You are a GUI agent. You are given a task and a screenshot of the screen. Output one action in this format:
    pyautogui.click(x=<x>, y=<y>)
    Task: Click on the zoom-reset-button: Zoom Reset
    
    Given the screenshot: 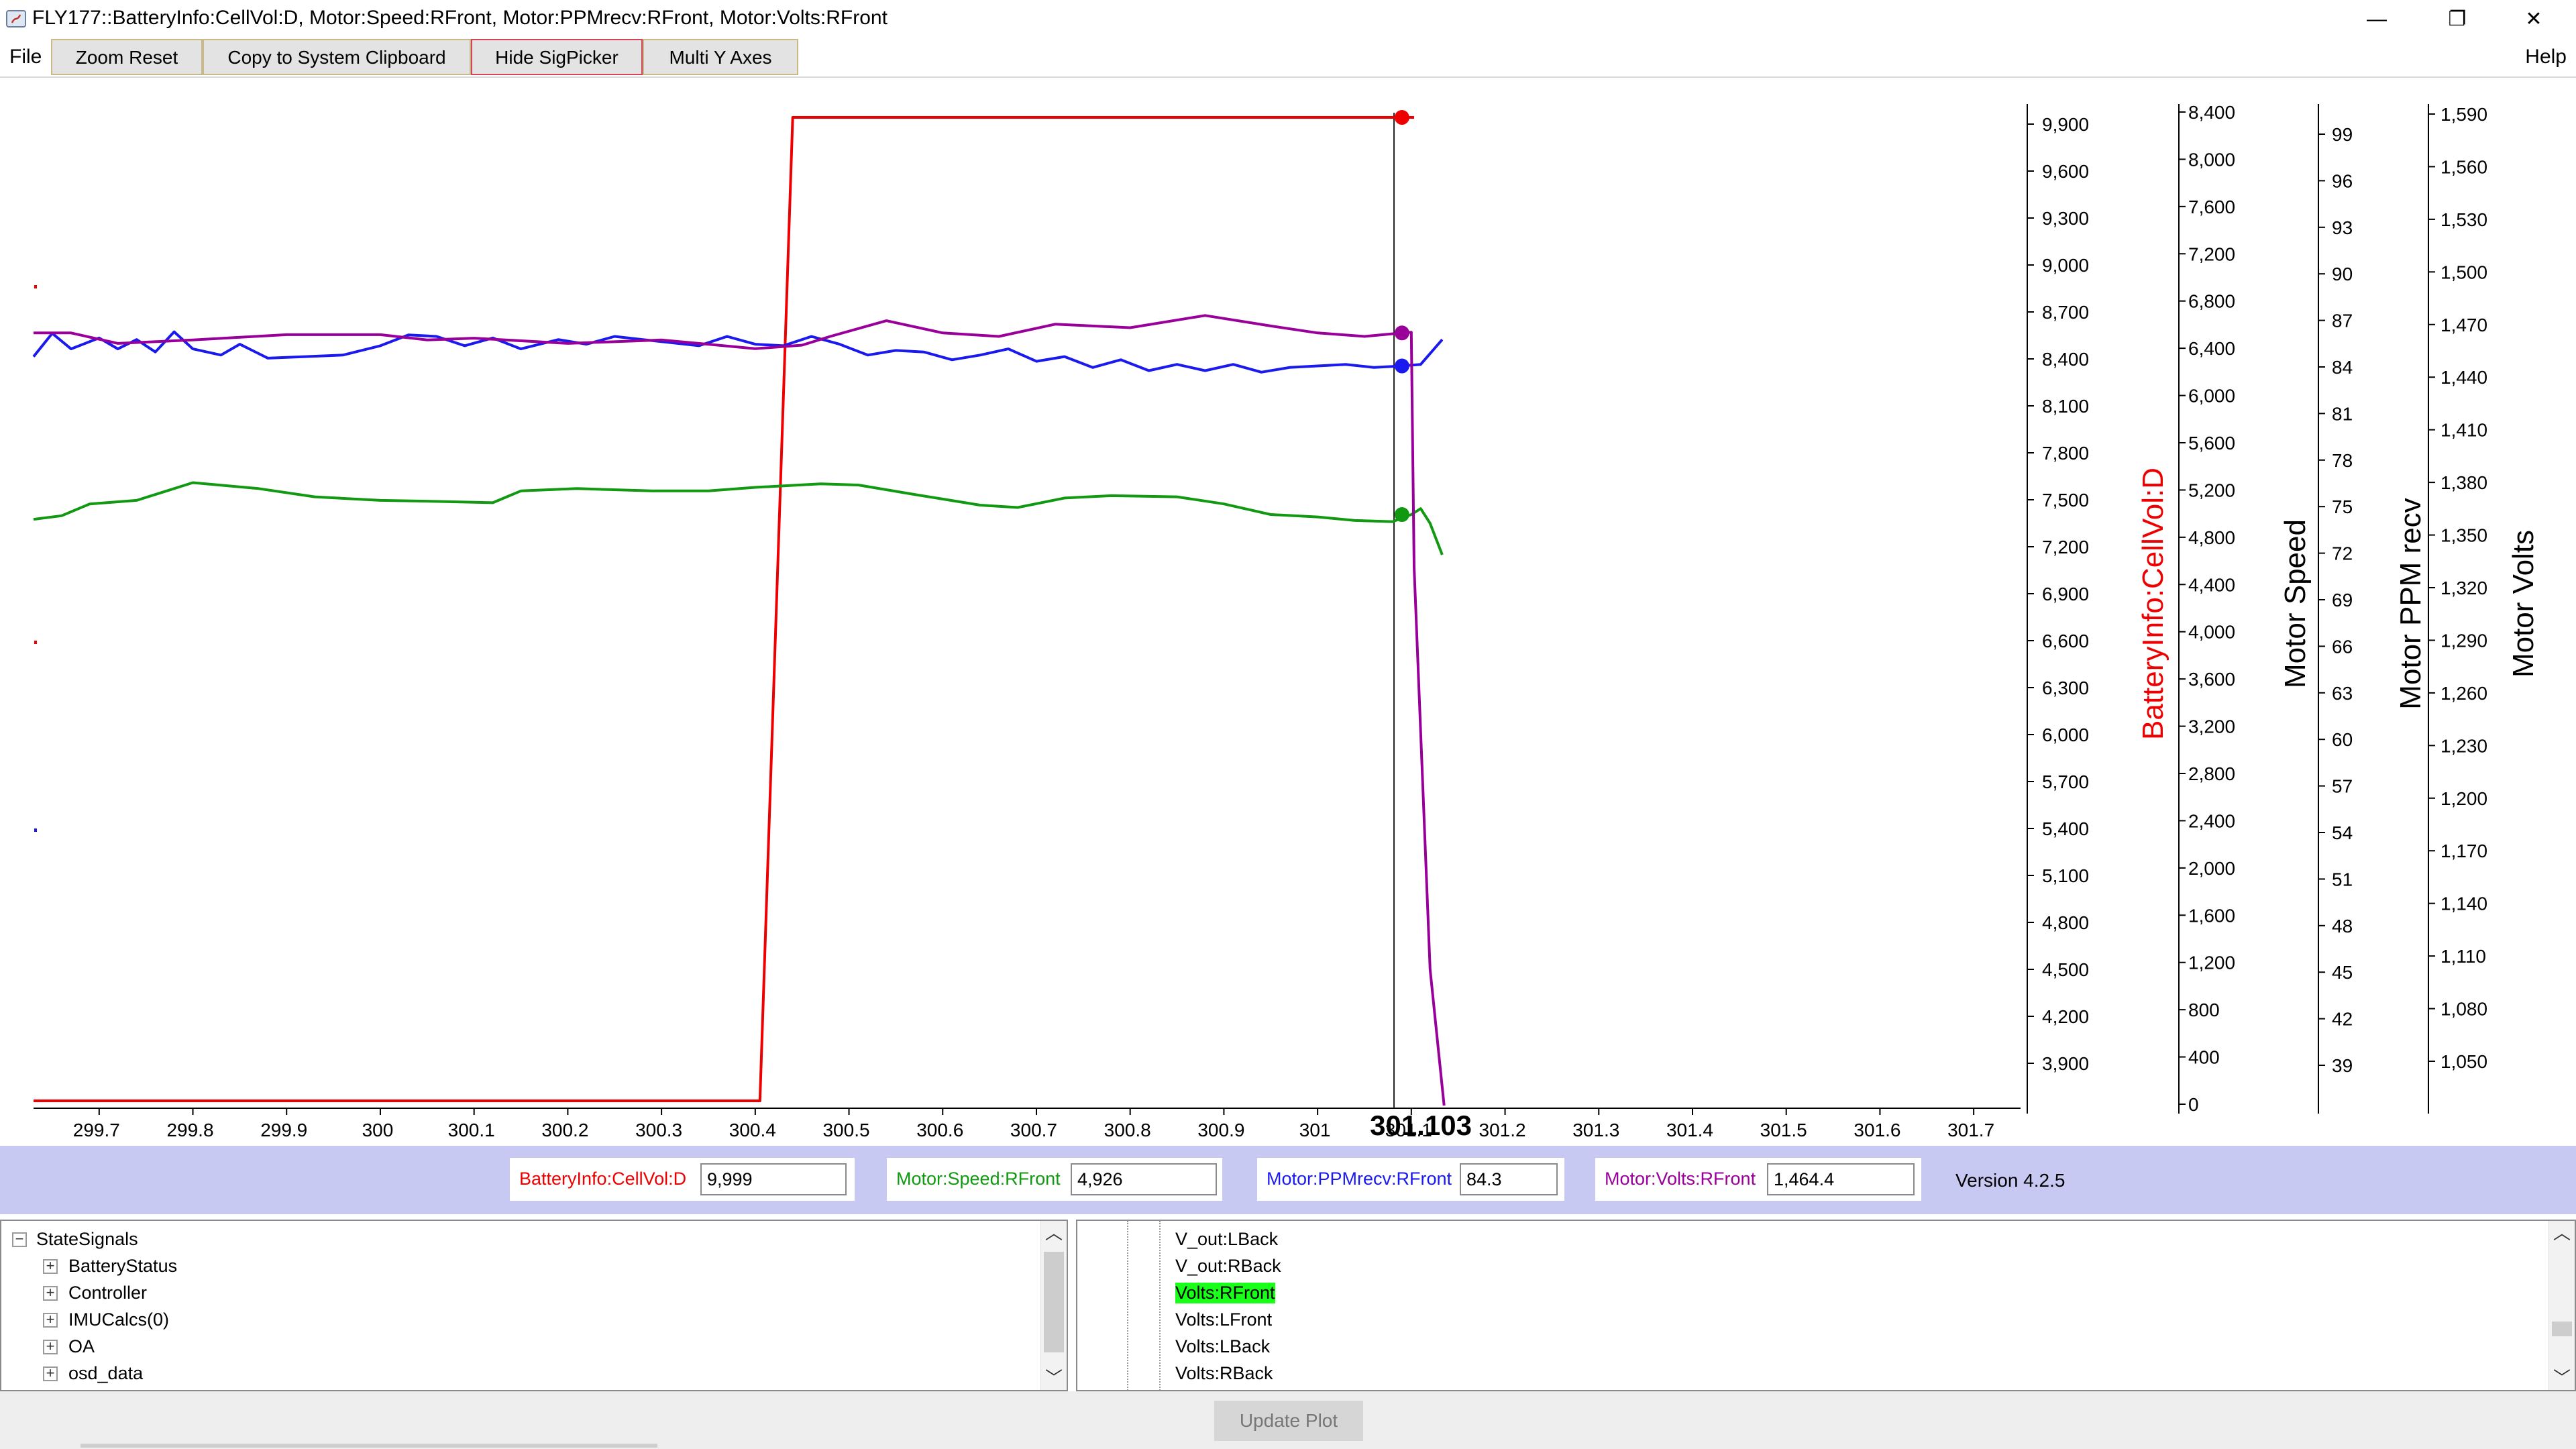 What is the action you would take?
    pyautogui.click(x=127, y=57)
    